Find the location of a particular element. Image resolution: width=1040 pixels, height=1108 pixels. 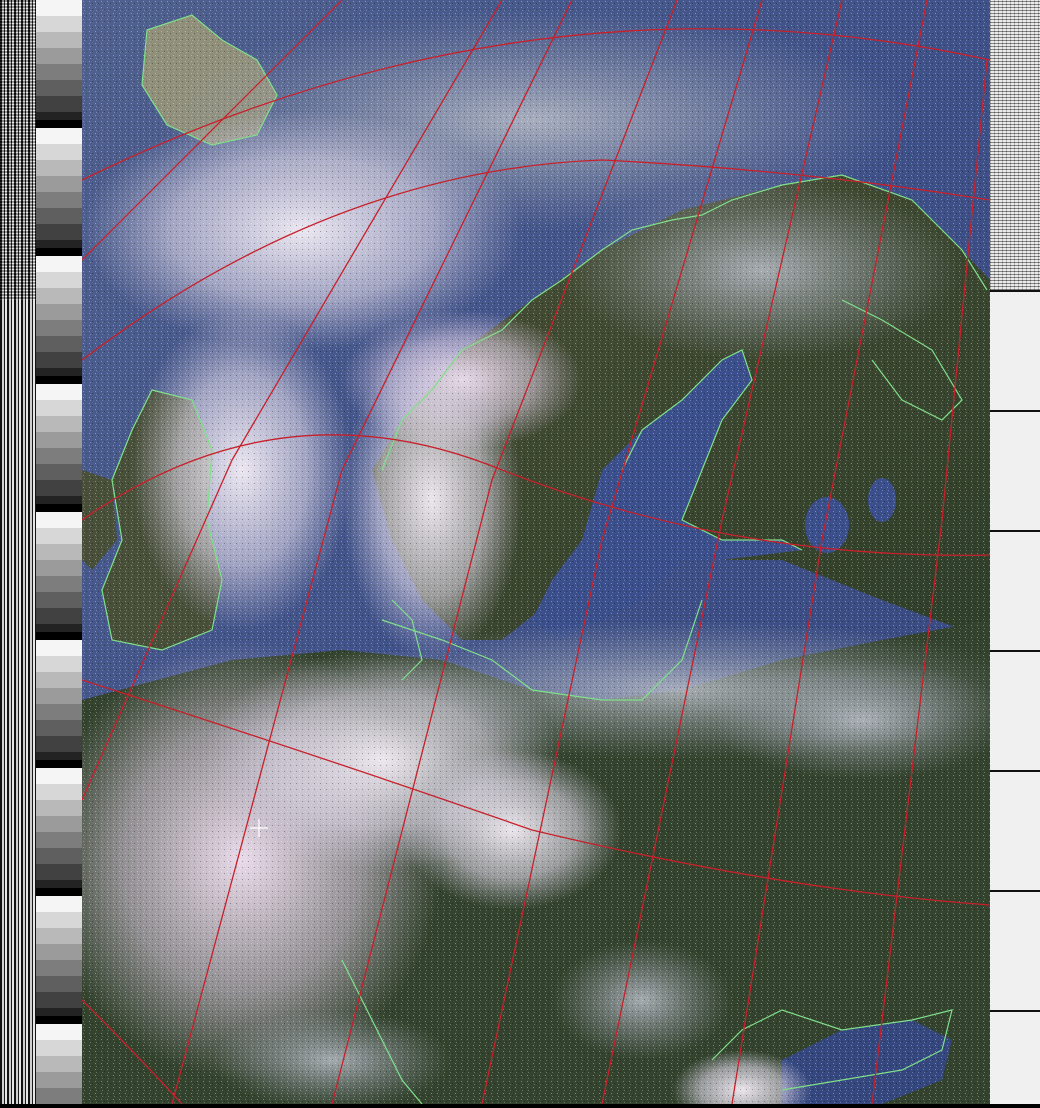

telemetry-wedges-left is located at coordinates (59, 554).